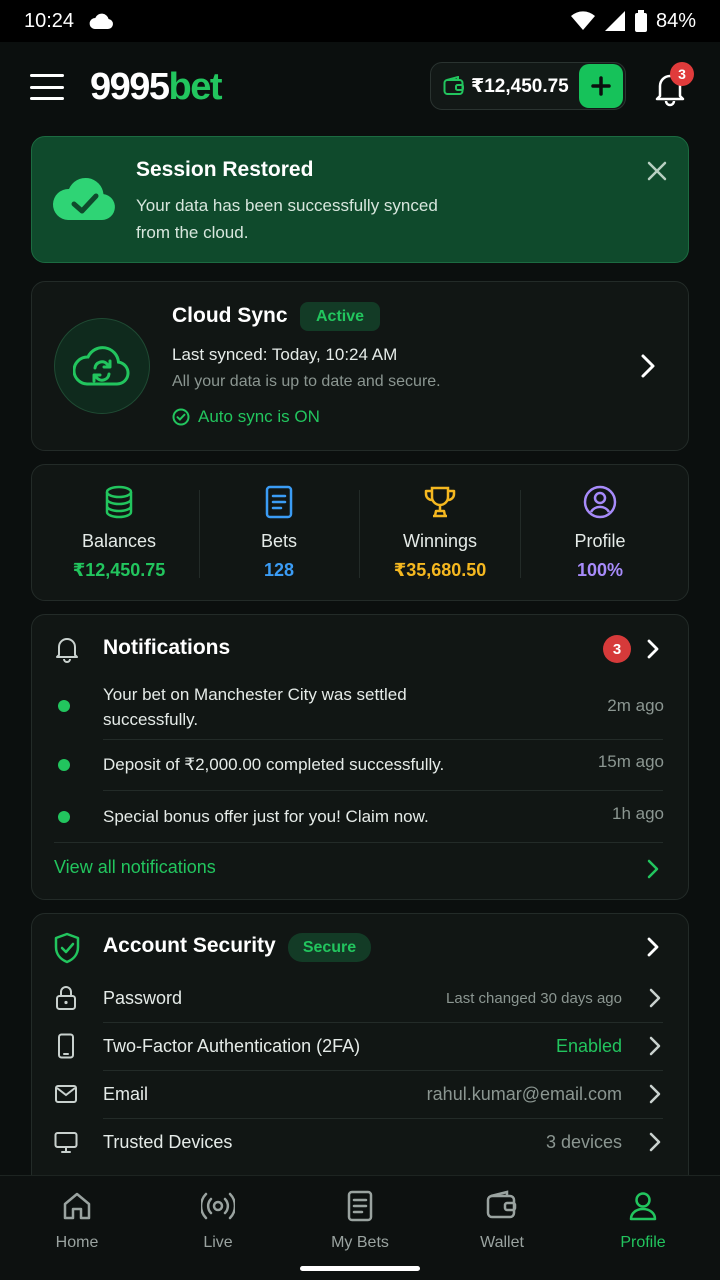  I want to click on security-row-label: Email, so click(126, 1094).